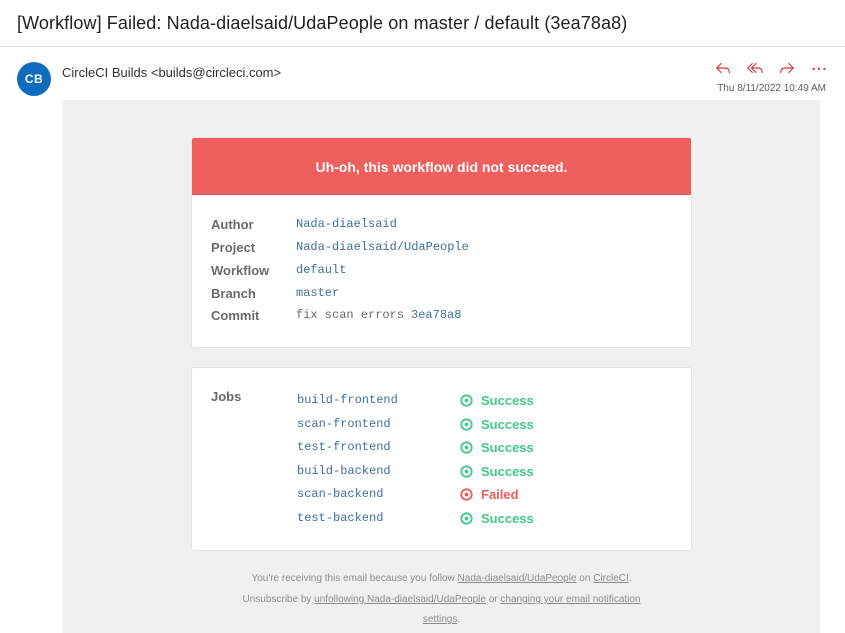 The height and width of the screenshot is (633, 845). I want to click on project-label: Project, so click(233, 247).